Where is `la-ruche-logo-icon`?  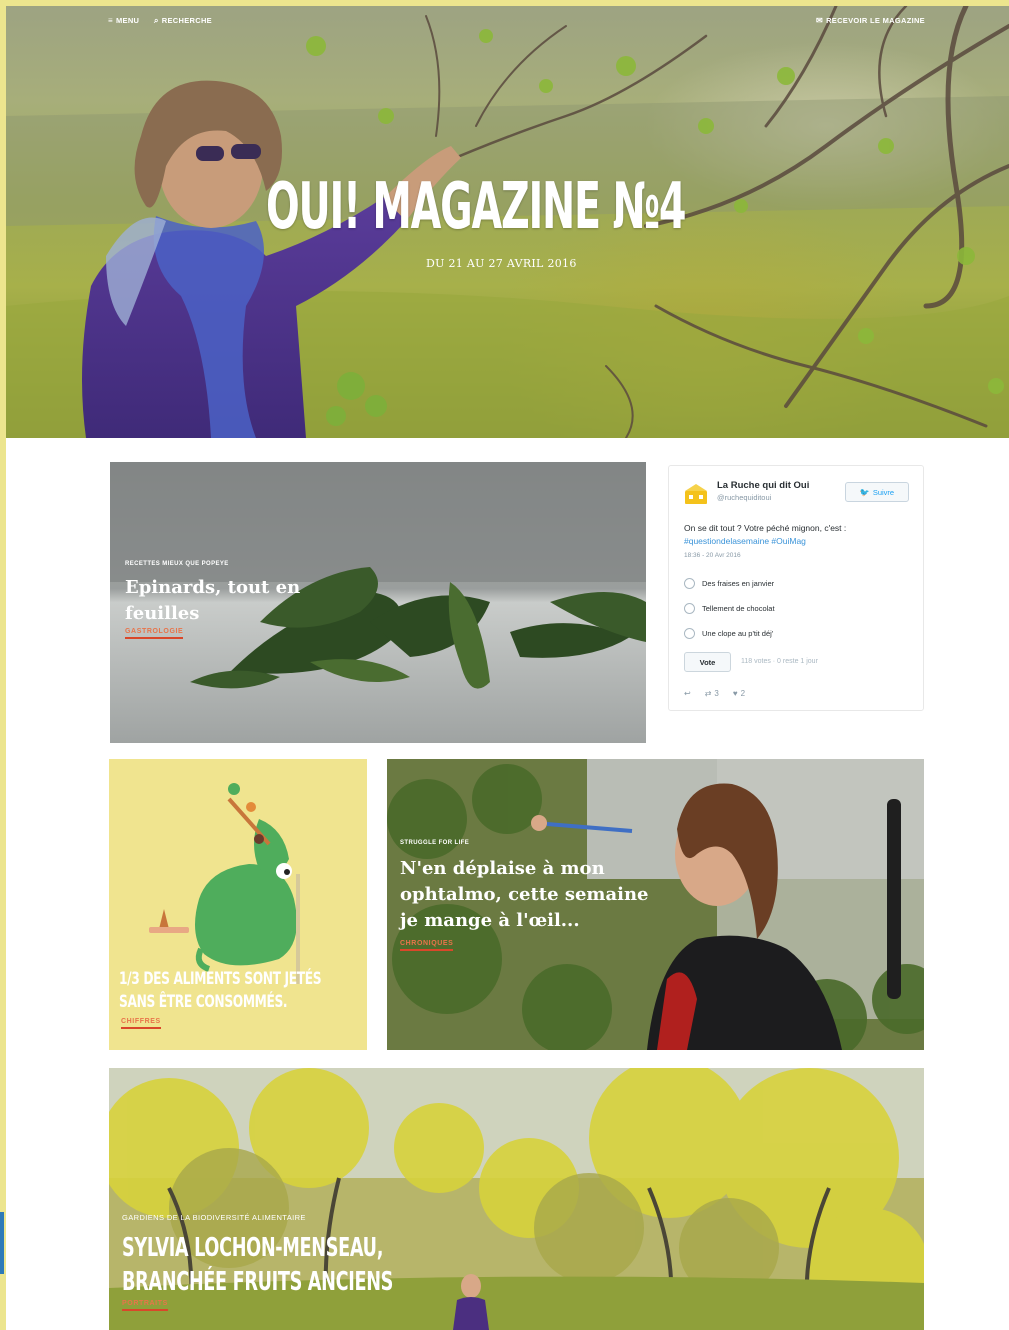 la-ruche-logo-icon is located at coordinates (696, 494).